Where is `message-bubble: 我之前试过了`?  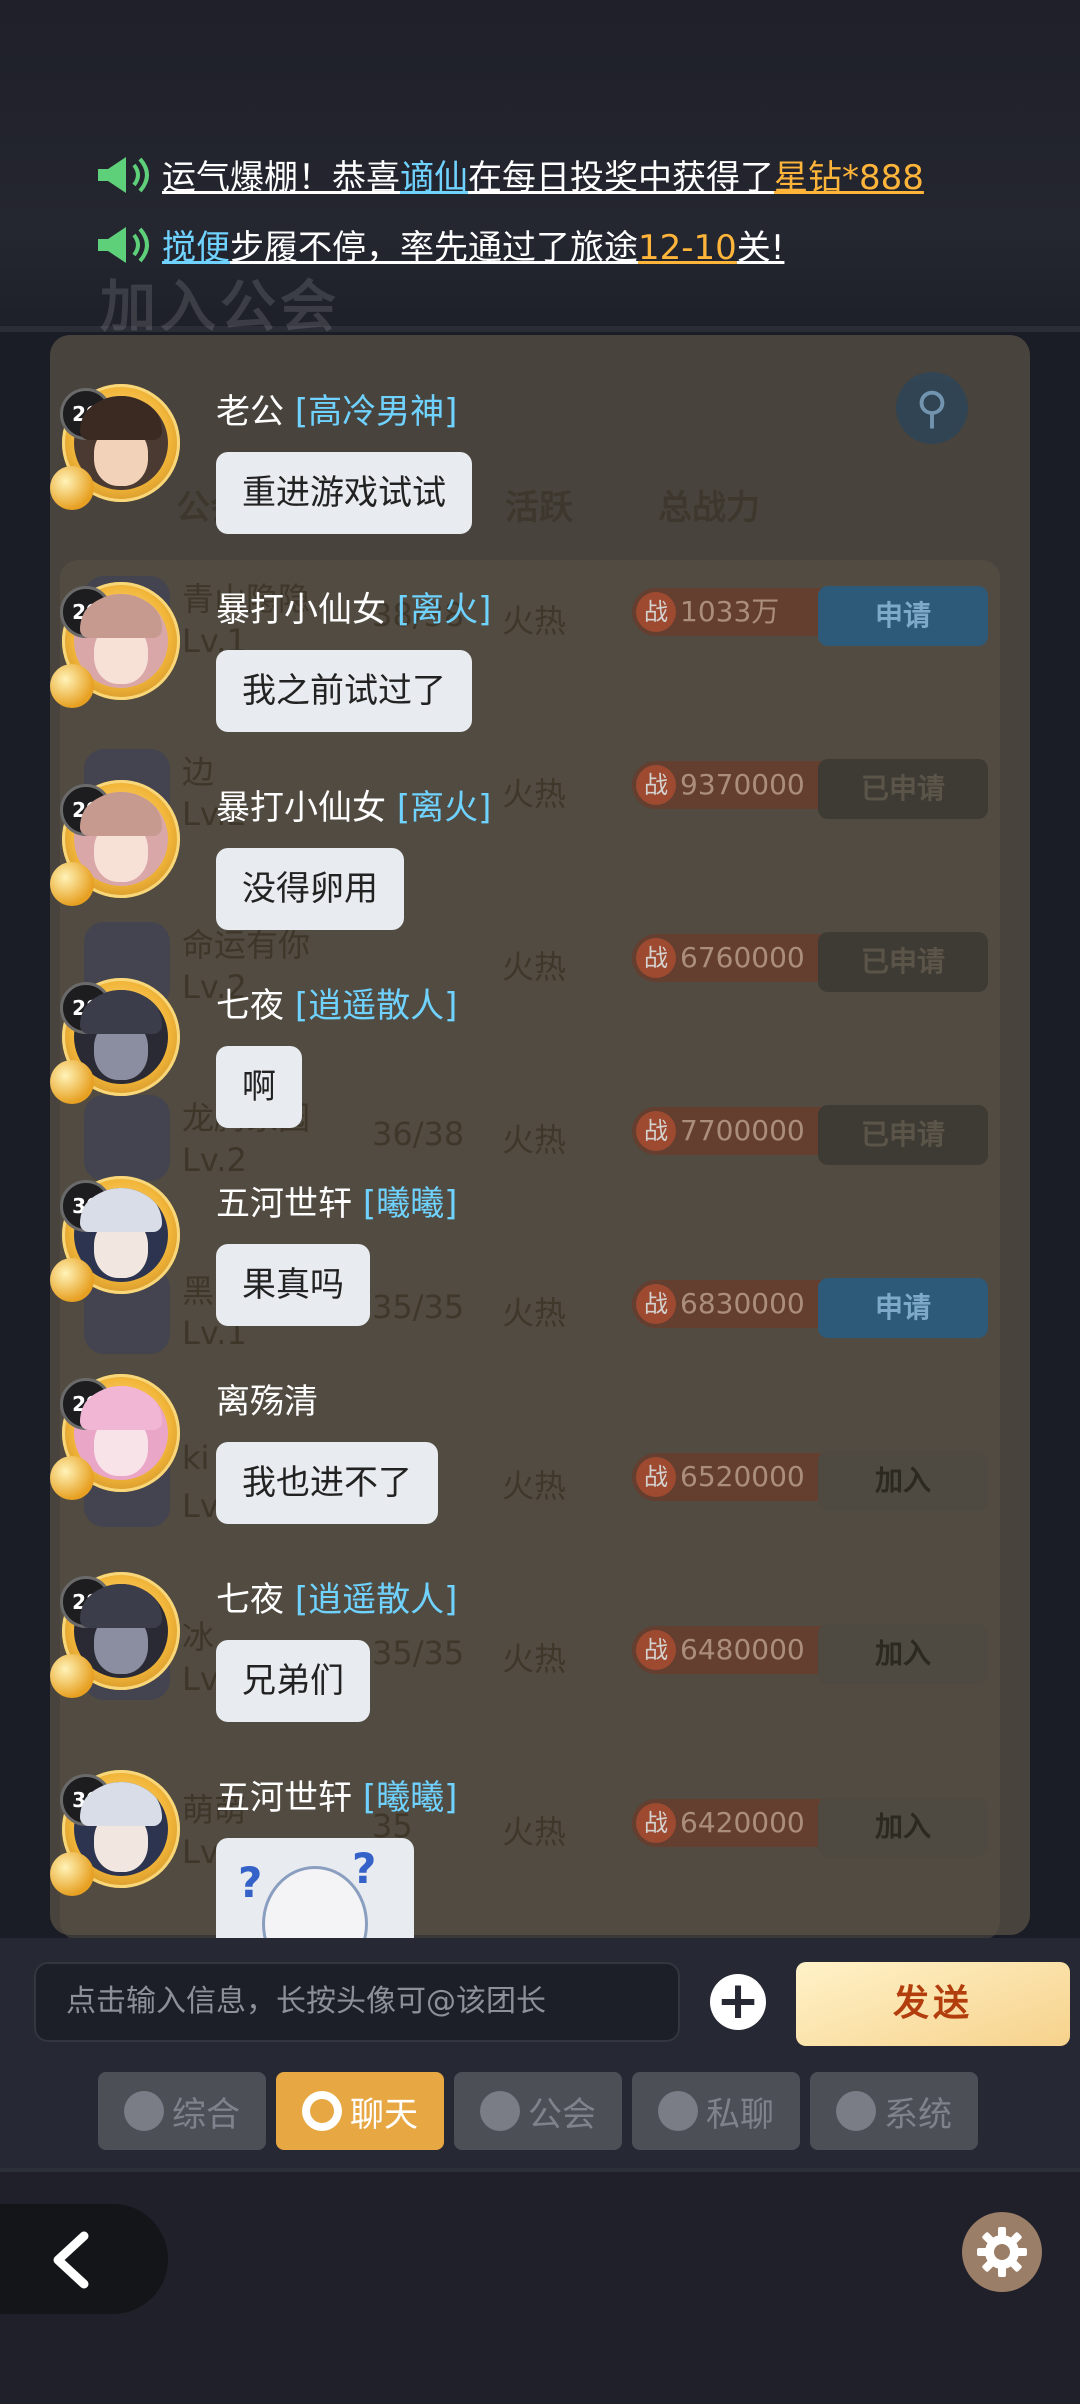
message-bubble: 我之前试过了 is located at coordinates (344, 691).